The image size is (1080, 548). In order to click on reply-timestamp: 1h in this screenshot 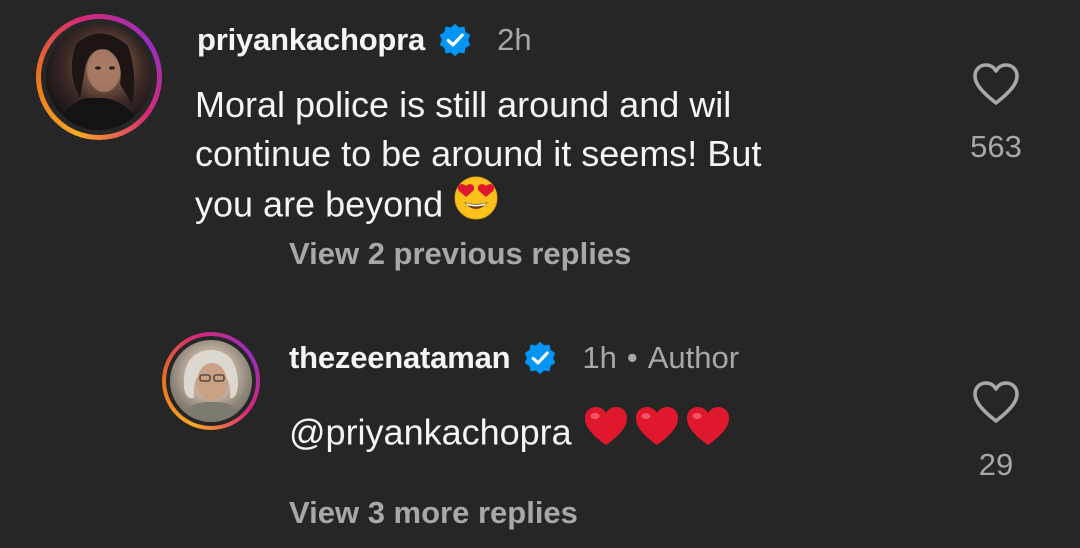, I will do `click(599, 357)`.